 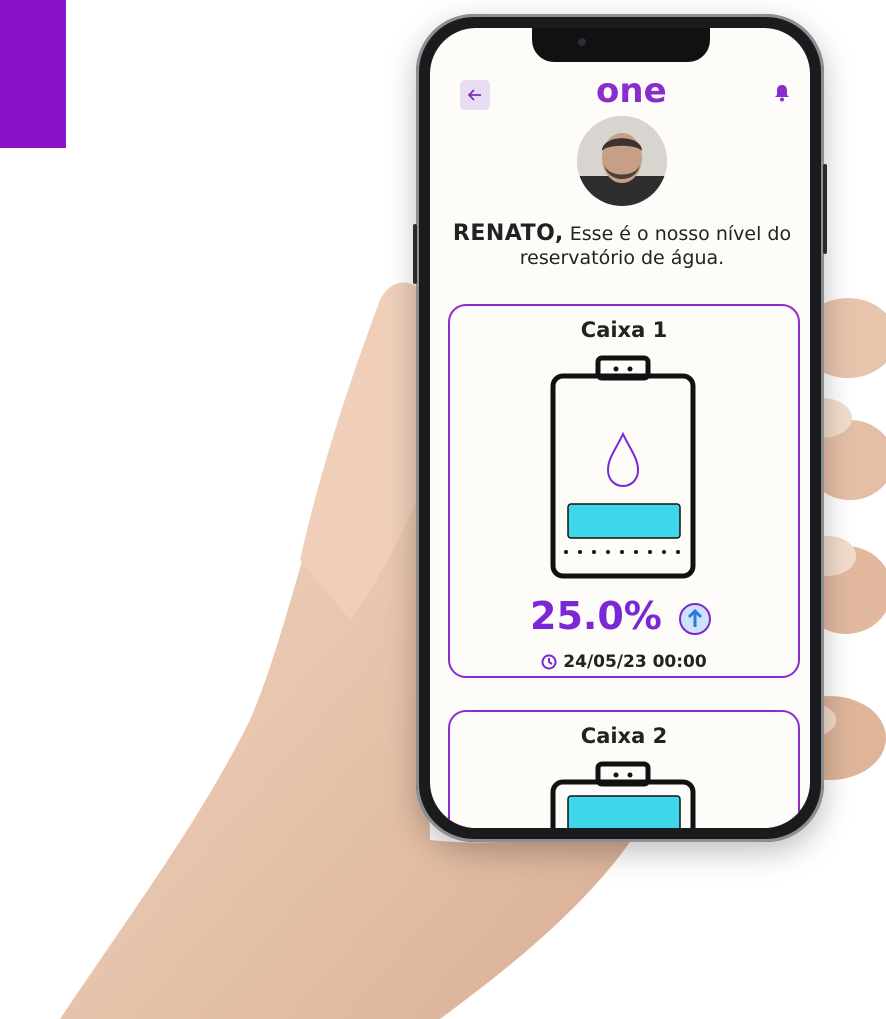 I want to click on phone-notch, so click(x=621, y=45).